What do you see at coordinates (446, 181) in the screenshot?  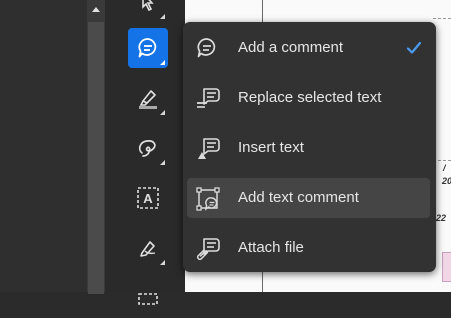 I see `table-cell: 20` at bounding box center [446, 181].